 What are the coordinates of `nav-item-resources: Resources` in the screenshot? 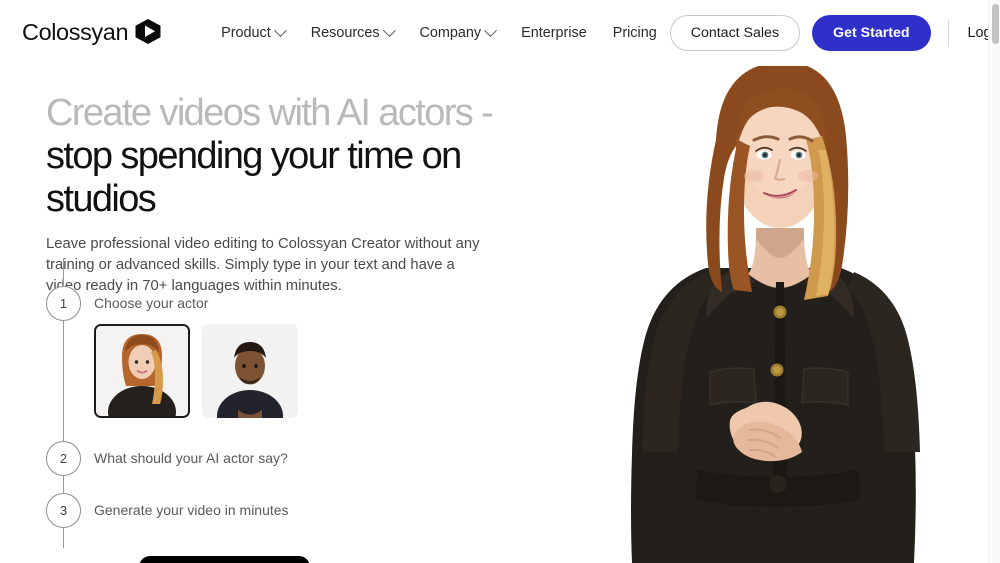 It's located at (352, 33).